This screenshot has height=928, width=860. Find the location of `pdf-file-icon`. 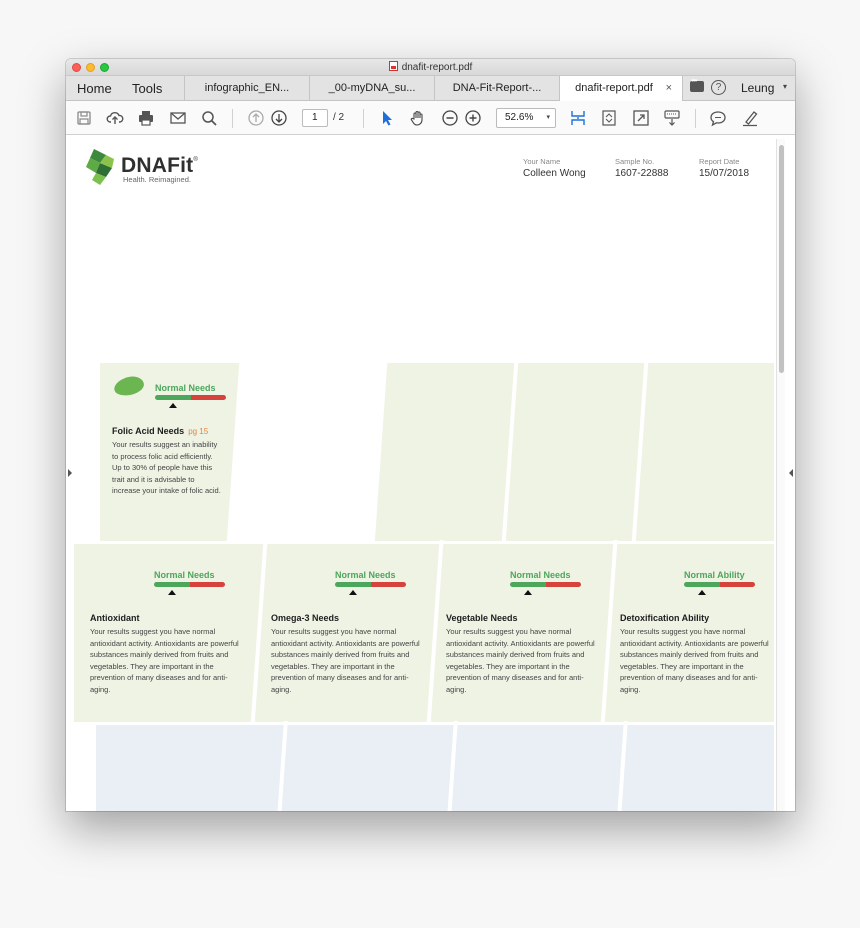

pdf-file-icon is located at coordinates (393, 66).